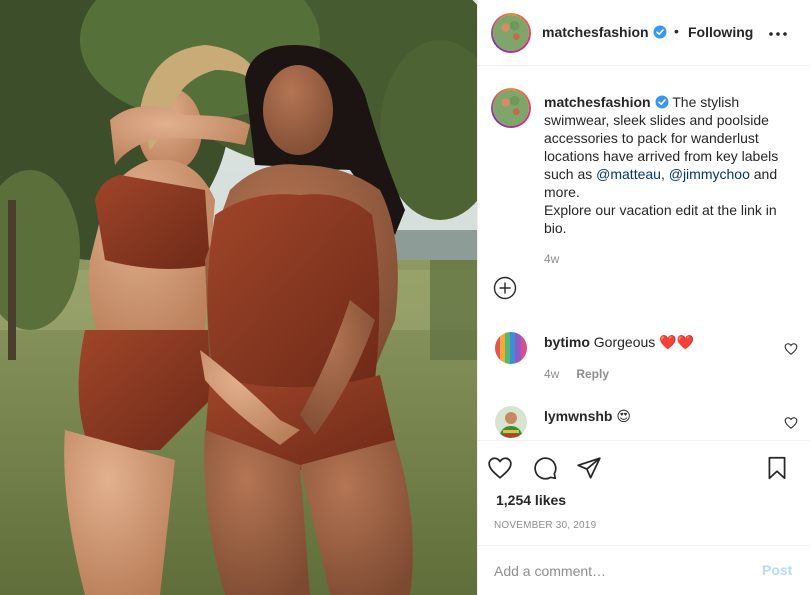  I want to click on comment-text: bytimo Gorgeous ❤️❤️, so click(619, 342).